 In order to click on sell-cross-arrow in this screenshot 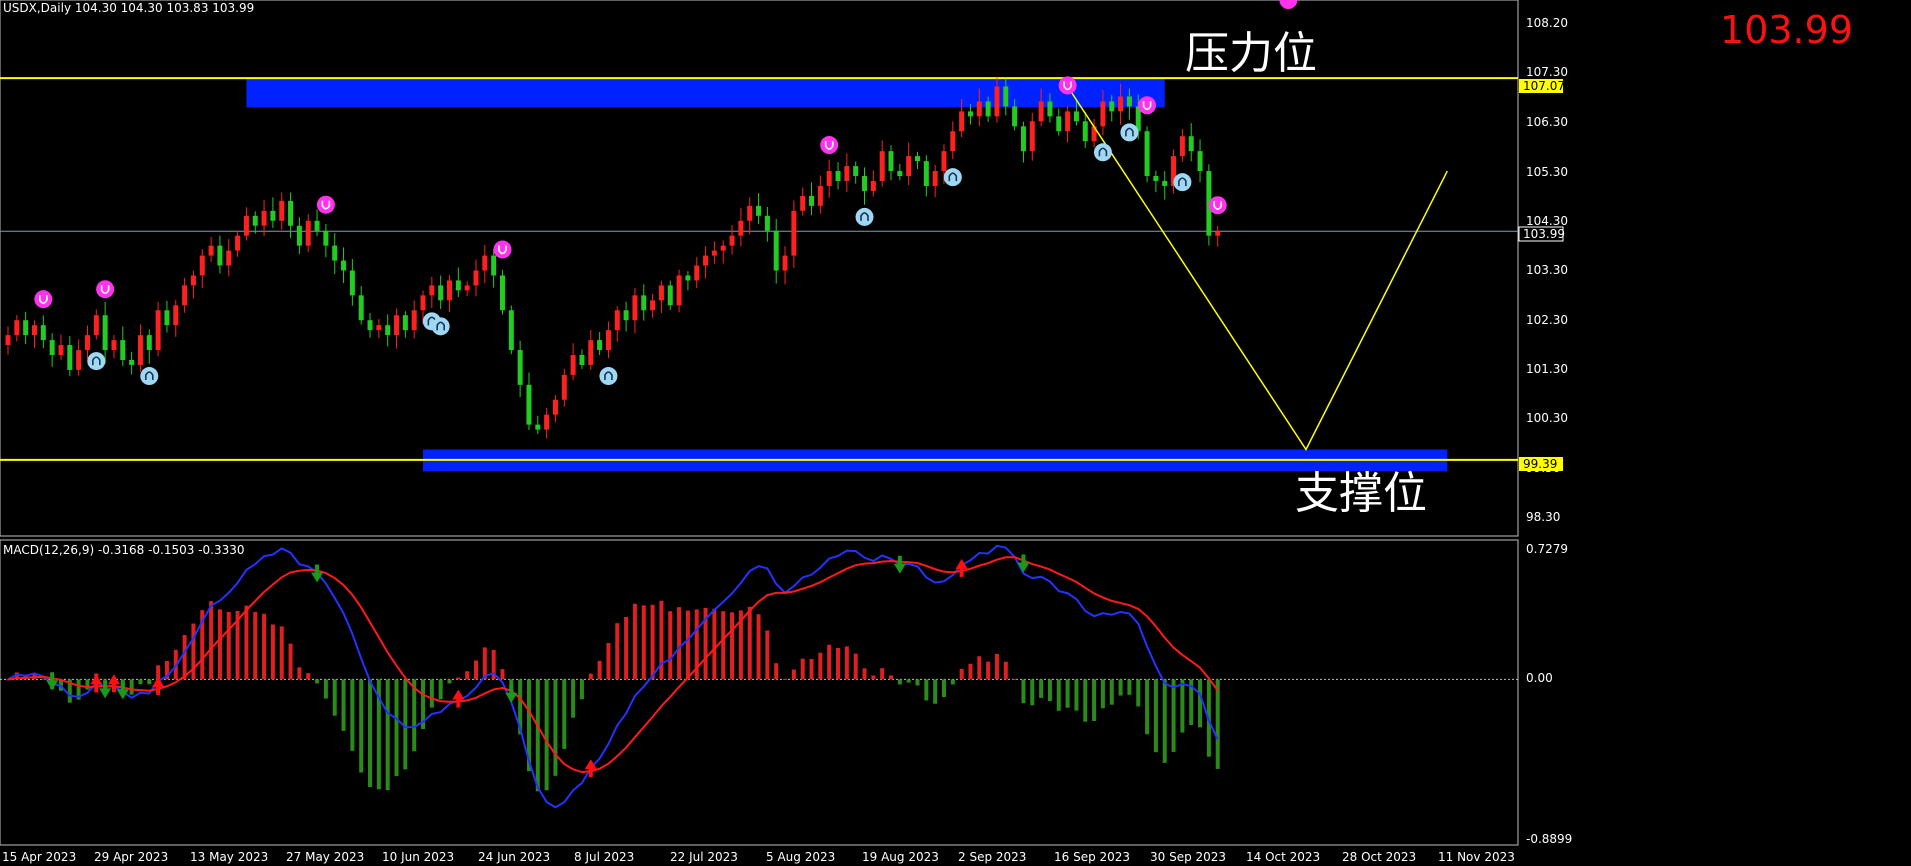, I will do `click(52, 681)`.